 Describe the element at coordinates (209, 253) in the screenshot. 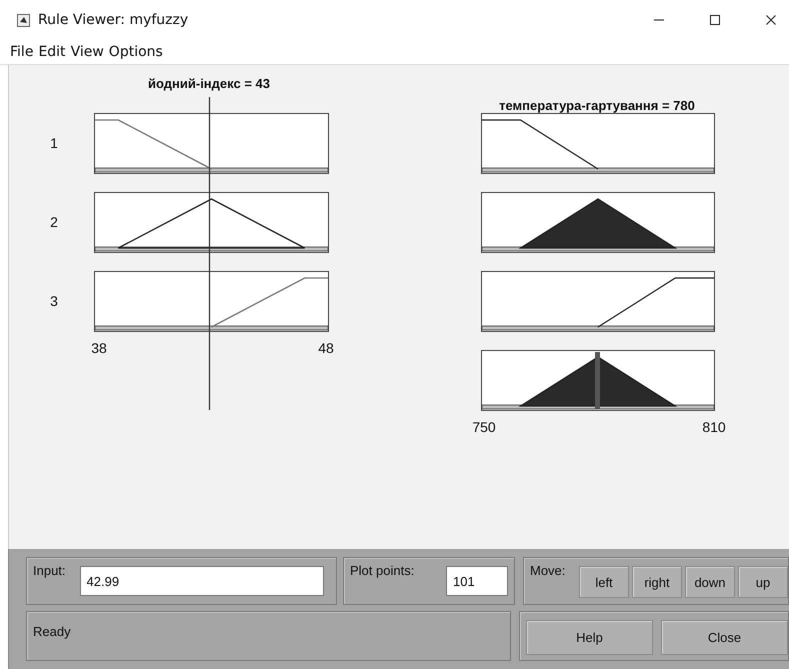

I see `input-value-line` at that location.